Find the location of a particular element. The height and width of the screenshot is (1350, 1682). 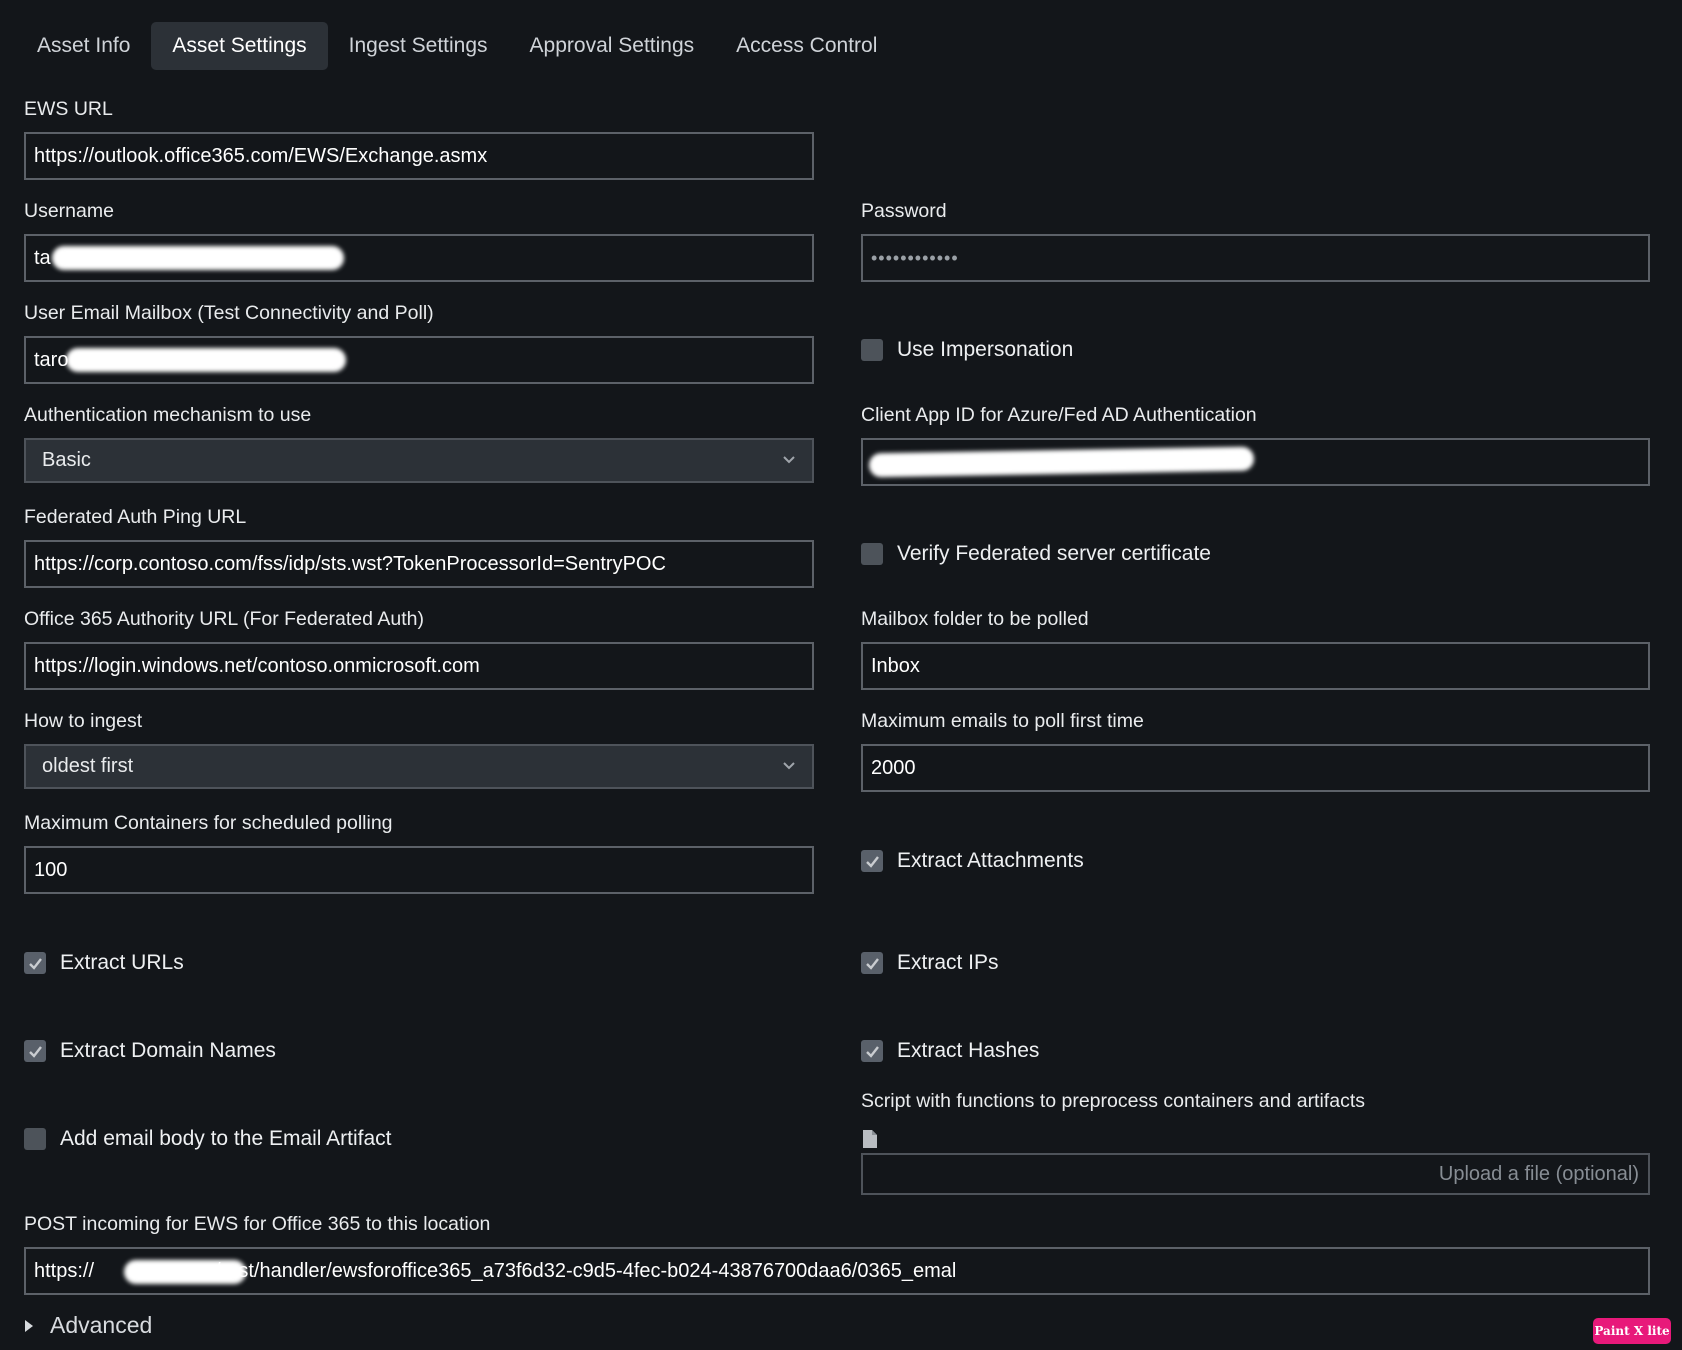

tab-asset-settings: Asset Settings is located at coordinates (239, 46).